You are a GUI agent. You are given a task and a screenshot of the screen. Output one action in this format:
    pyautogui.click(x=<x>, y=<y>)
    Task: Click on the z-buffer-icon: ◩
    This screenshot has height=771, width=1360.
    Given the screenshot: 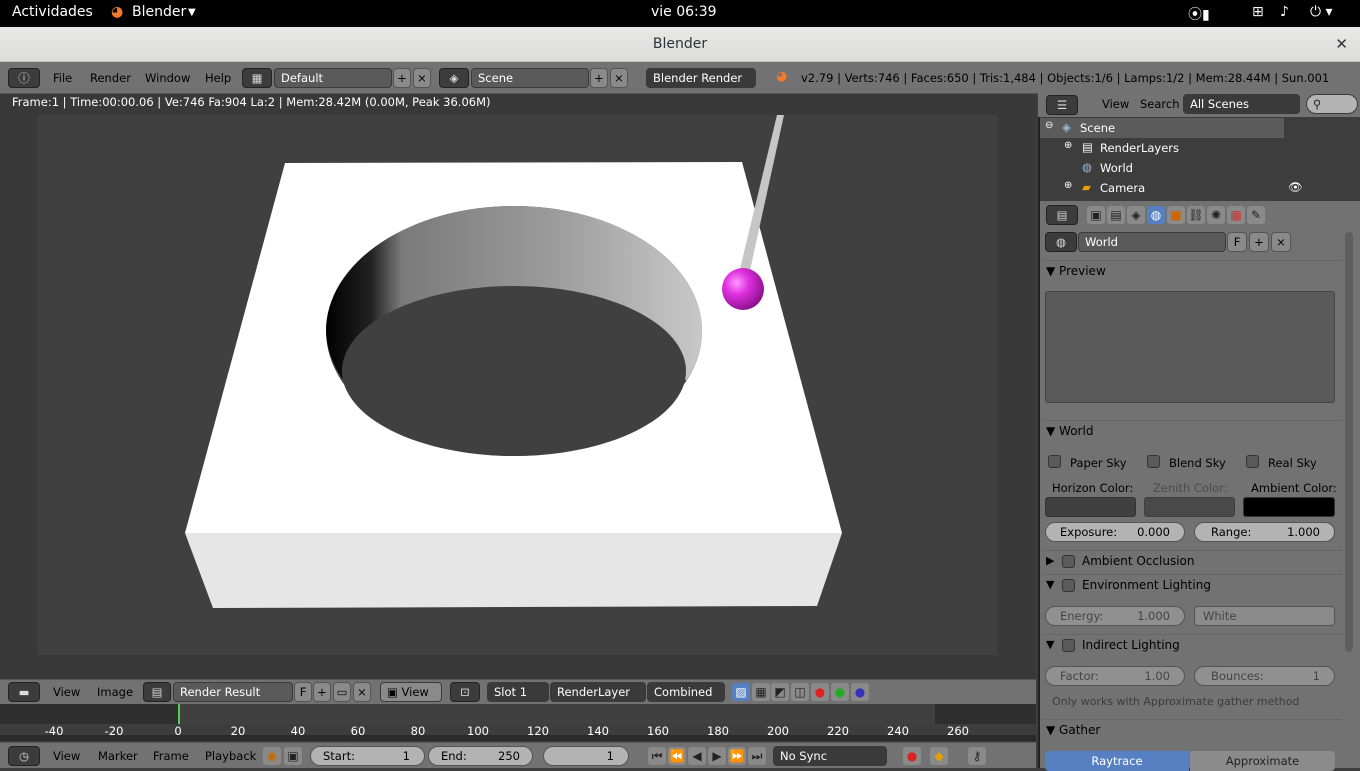 What is the action you would take?
    pyautogui.click(x=780, y=692)
    